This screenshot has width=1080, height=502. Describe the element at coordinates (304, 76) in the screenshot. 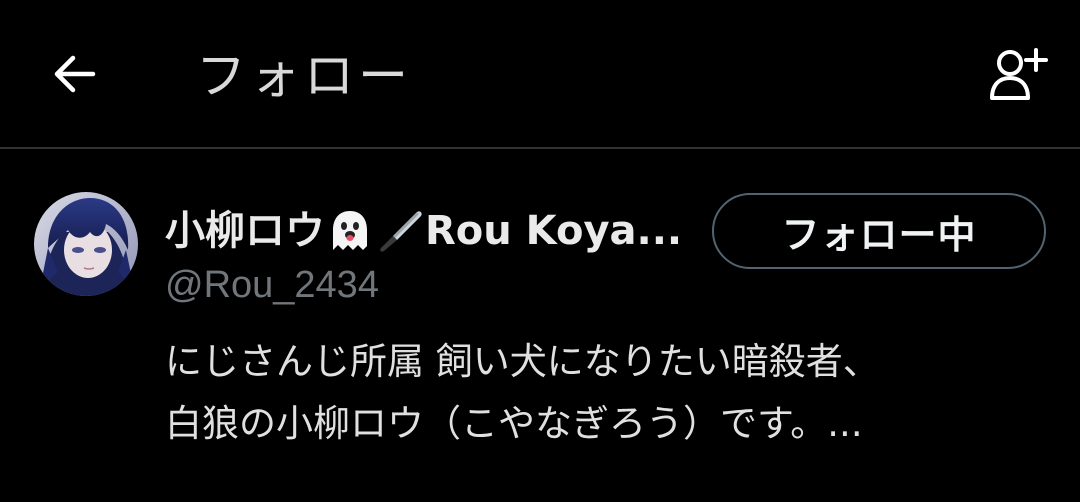

I see `page-title: フォロー` at that location.